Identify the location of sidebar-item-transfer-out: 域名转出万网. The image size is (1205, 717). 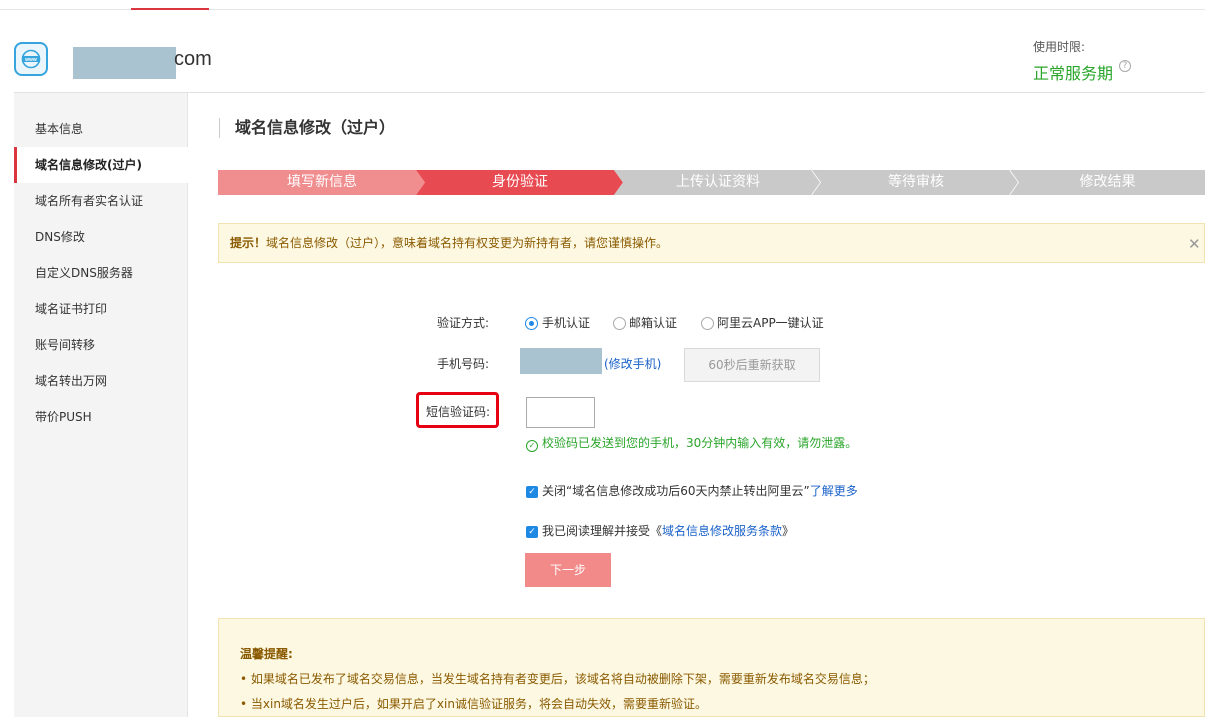
(101, 381).